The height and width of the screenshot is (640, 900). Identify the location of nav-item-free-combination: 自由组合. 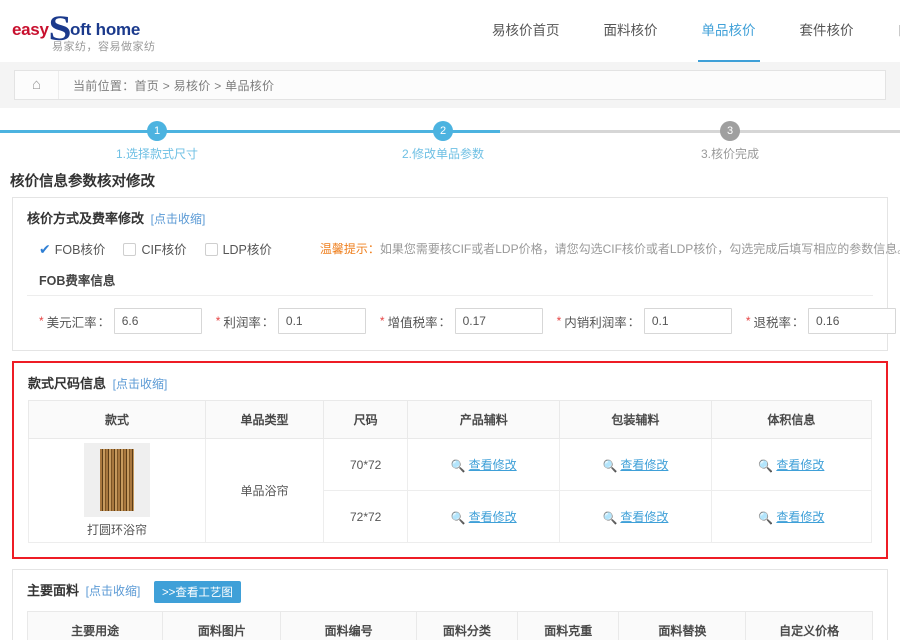
(888, 31).